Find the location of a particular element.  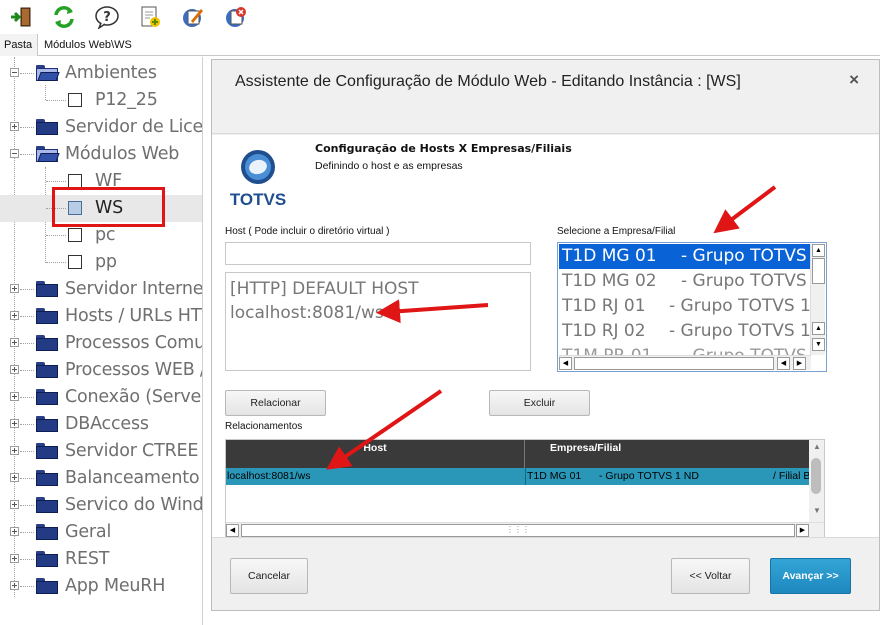

tree-item-servico-windows: Servico do Windc is located at coordinates (101, 505).